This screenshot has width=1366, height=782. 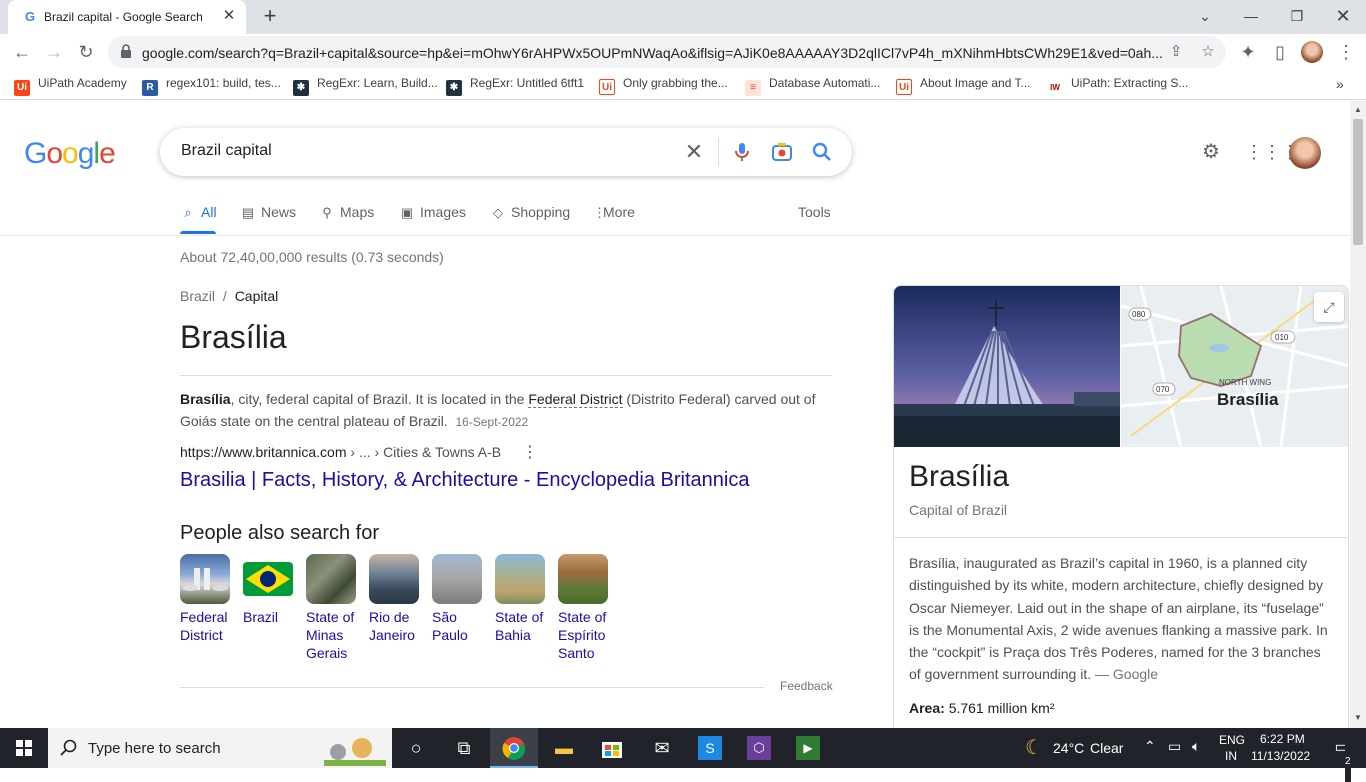 I want to click on expand-map-icon: ⤢, so click(x=1329, y=307).